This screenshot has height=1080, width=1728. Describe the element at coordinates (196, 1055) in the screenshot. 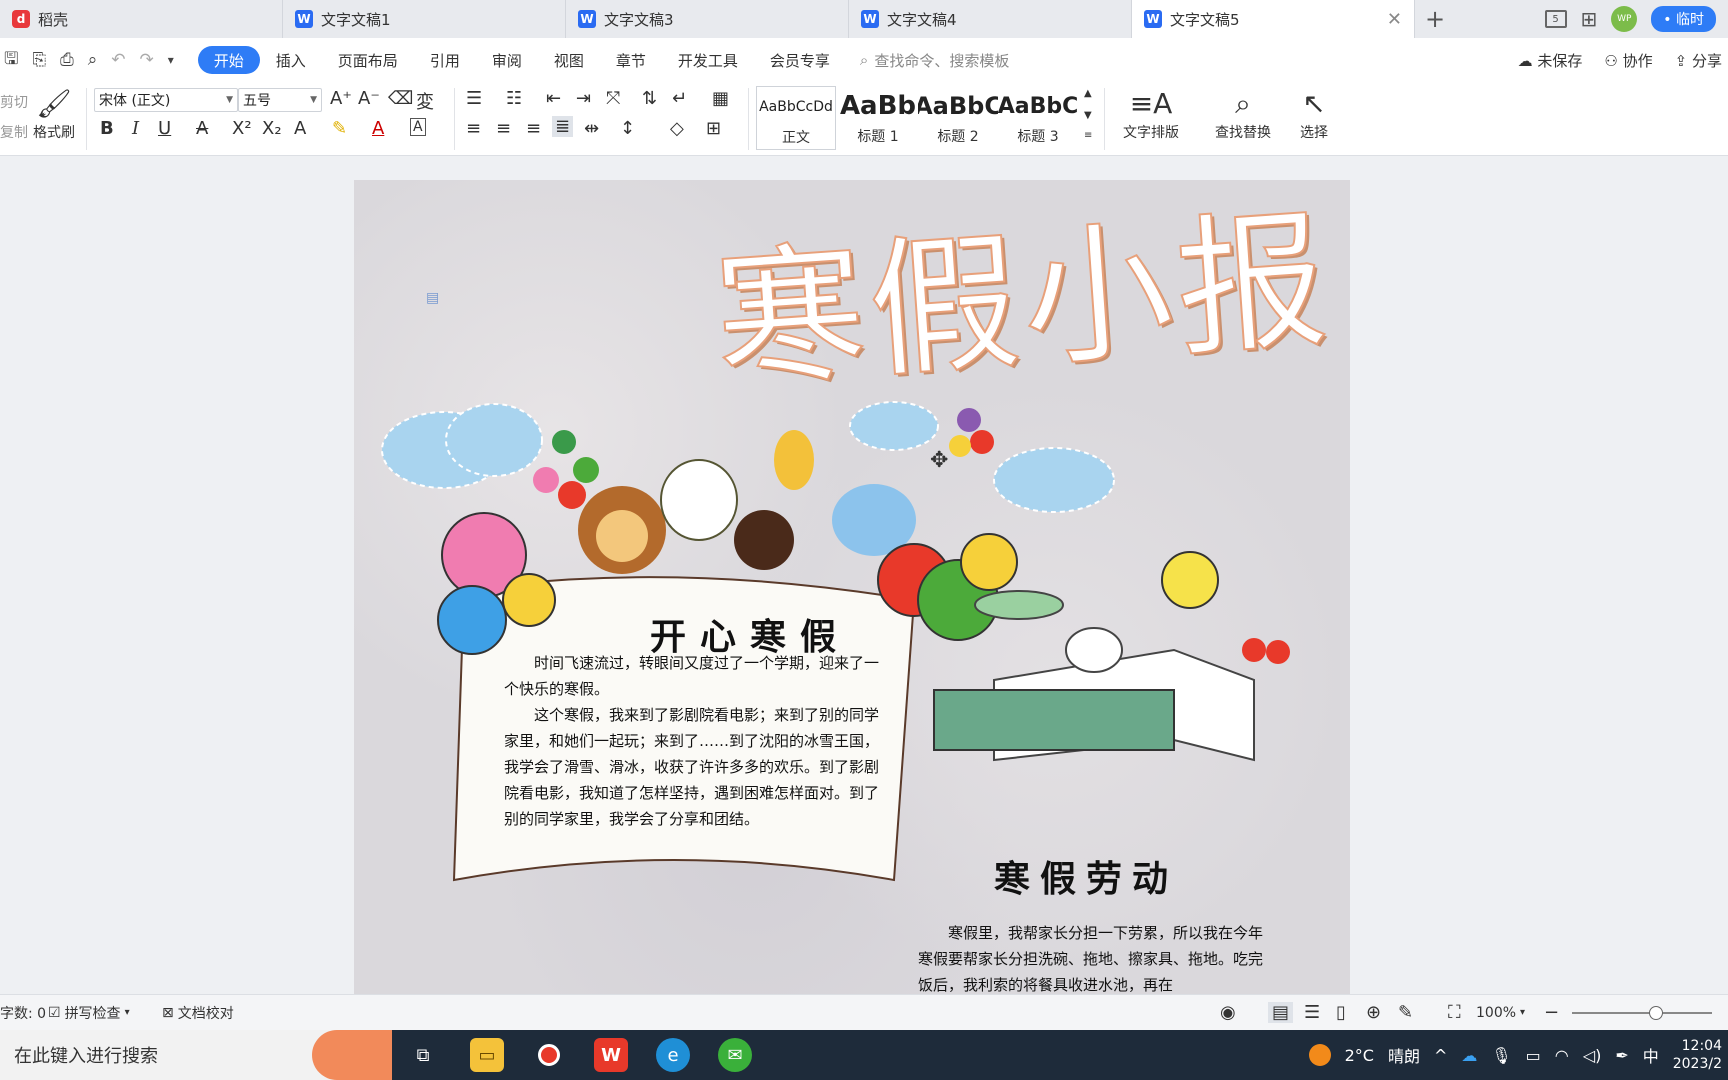

I see `taskbar-search: 在此键入进行搜索` at that location.